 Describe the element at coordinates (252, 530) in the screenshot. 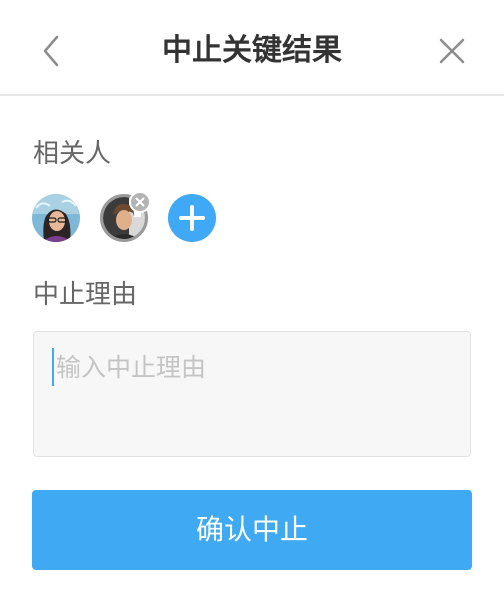

I see `confirm-stop-button: 确认中止` at that location.